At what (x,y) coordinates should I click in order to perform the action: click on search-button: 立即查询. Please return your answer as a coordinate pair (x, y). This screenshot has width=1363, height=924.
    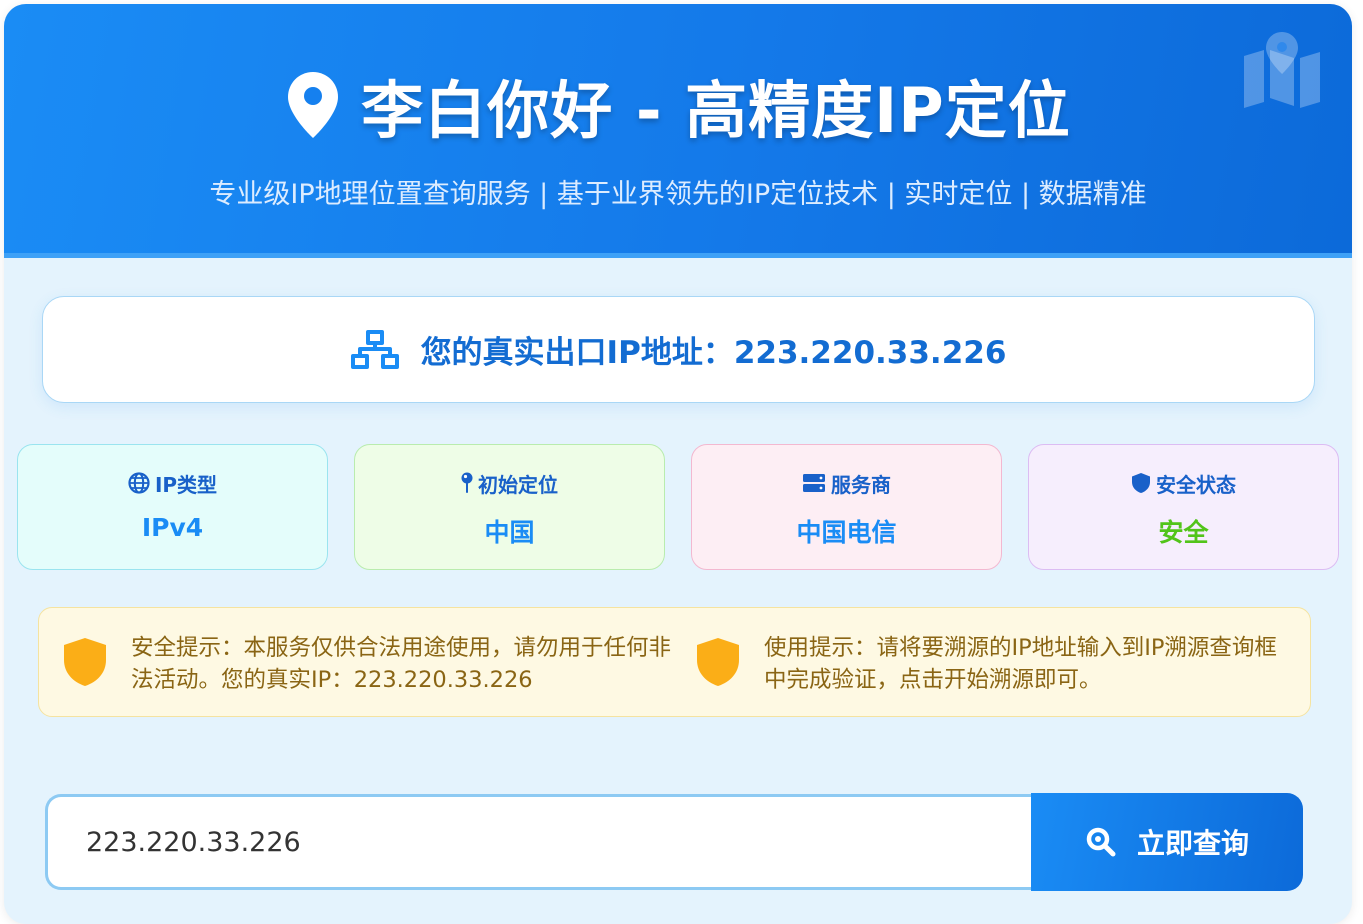
    Looking at the image, I should click on (1167, 842).